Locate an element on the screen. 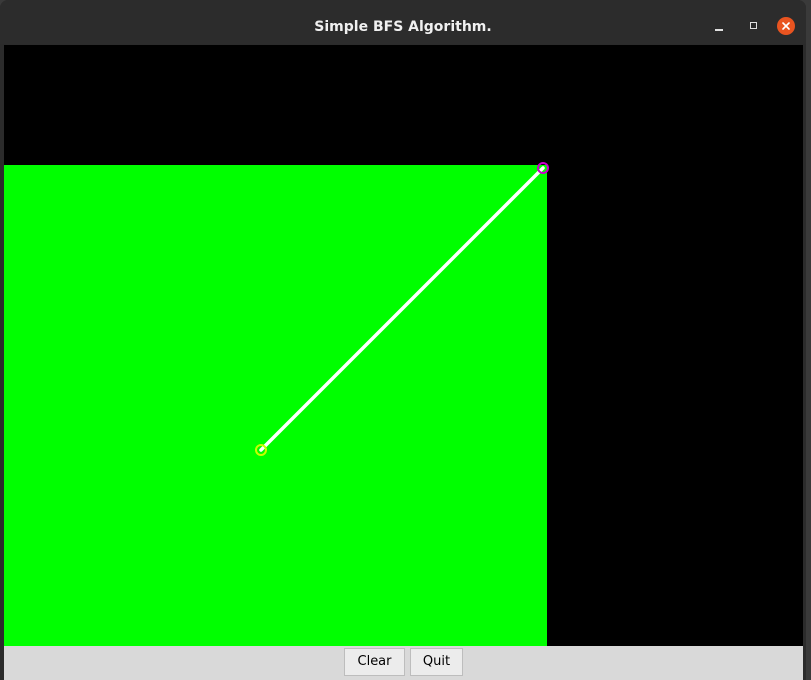 This screenshot has height=680, width=811. close-icon is located at coordinates (786, 26).